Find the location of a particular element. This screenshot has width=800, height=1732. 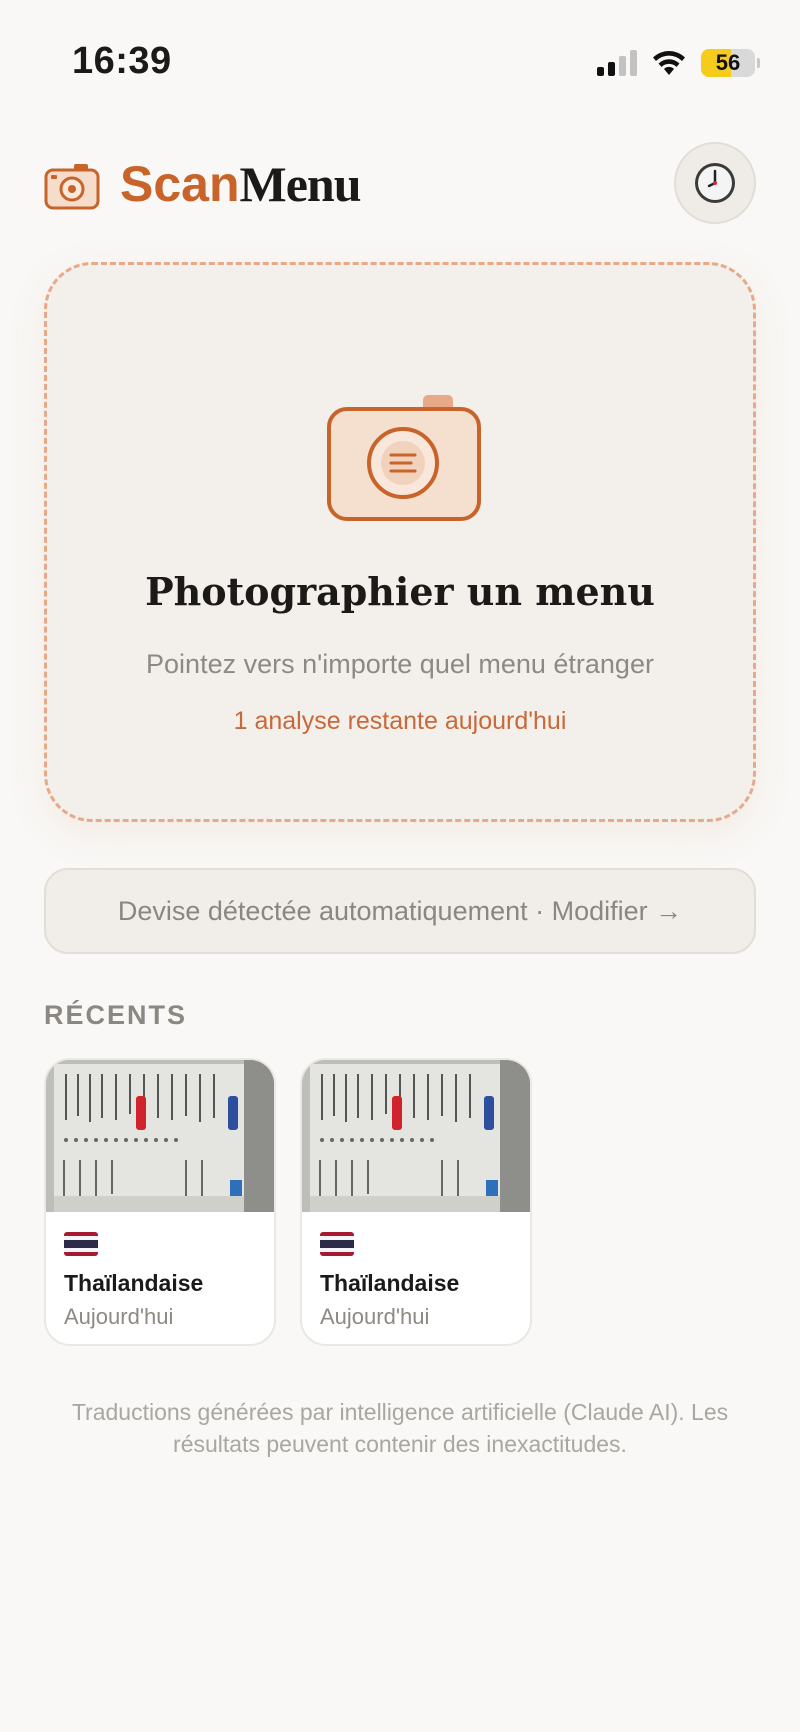

clock-icon is located at coordinates (715, 183).